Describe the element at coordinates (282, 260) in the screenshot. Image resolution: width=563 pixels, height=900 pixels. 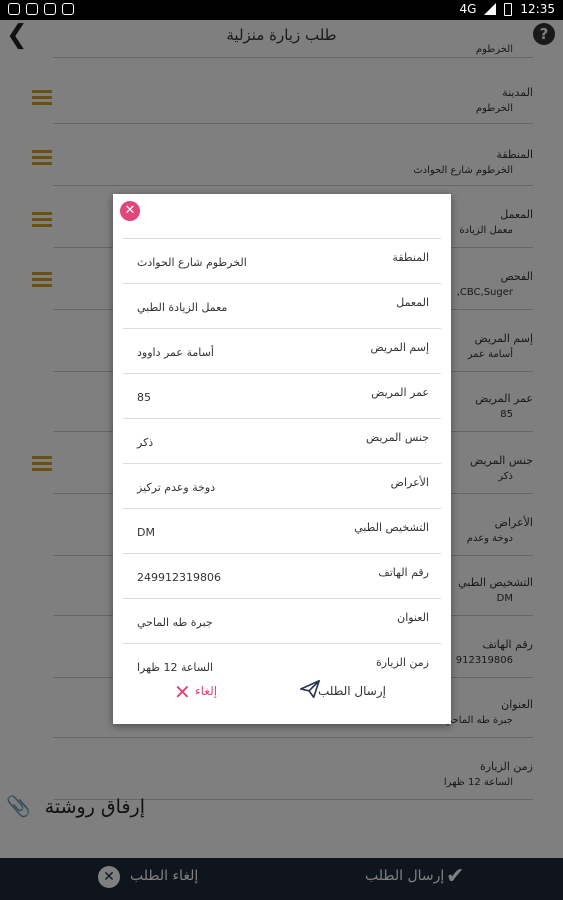
I see `dialog-row: المنطقة الخرطوم شارع الحوادث` at that location.